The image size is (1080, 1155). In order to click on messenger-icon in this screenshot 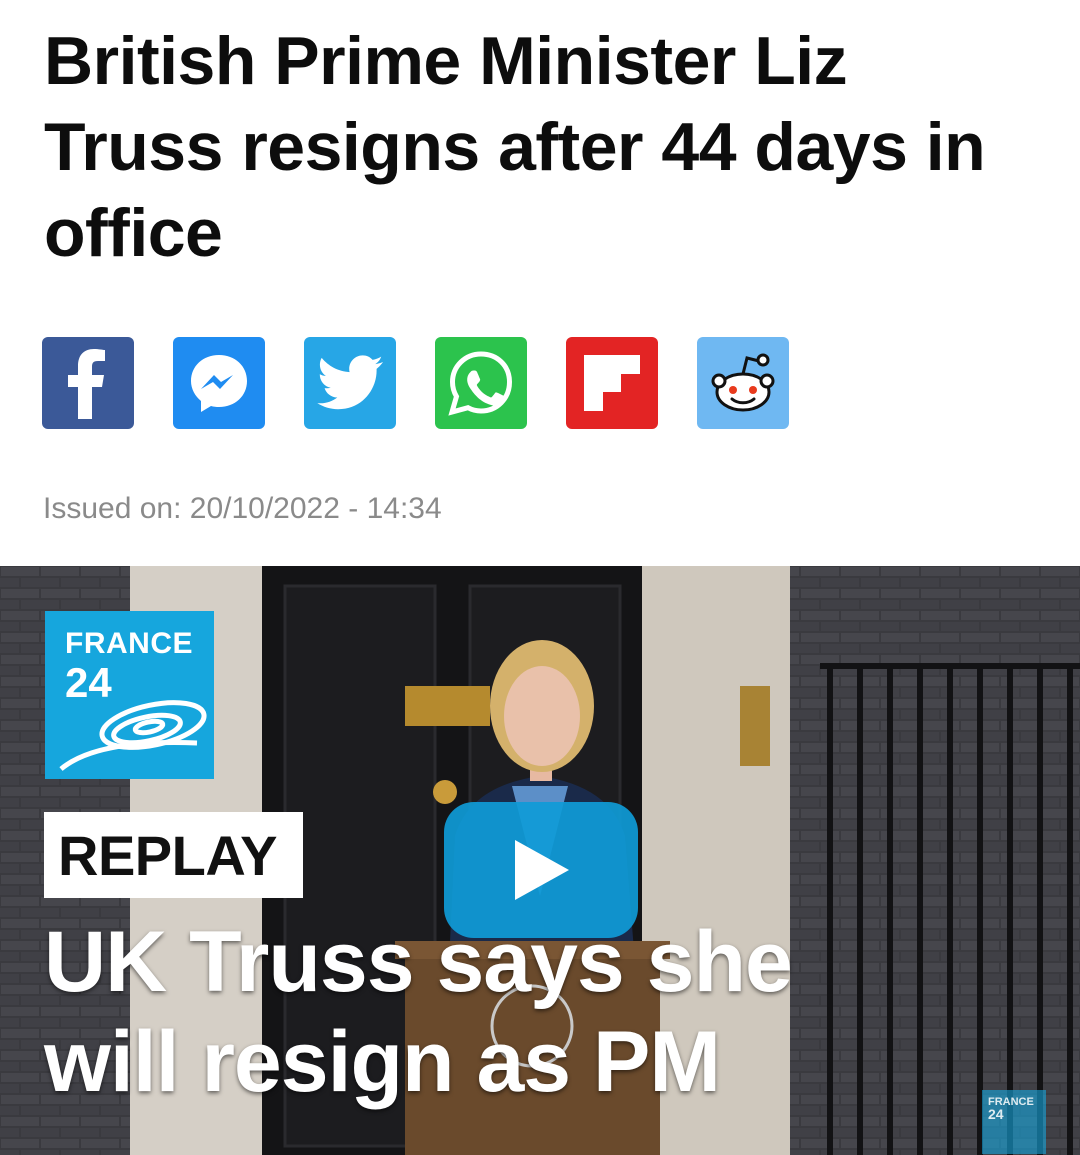, I will do `click(219, 383)`.